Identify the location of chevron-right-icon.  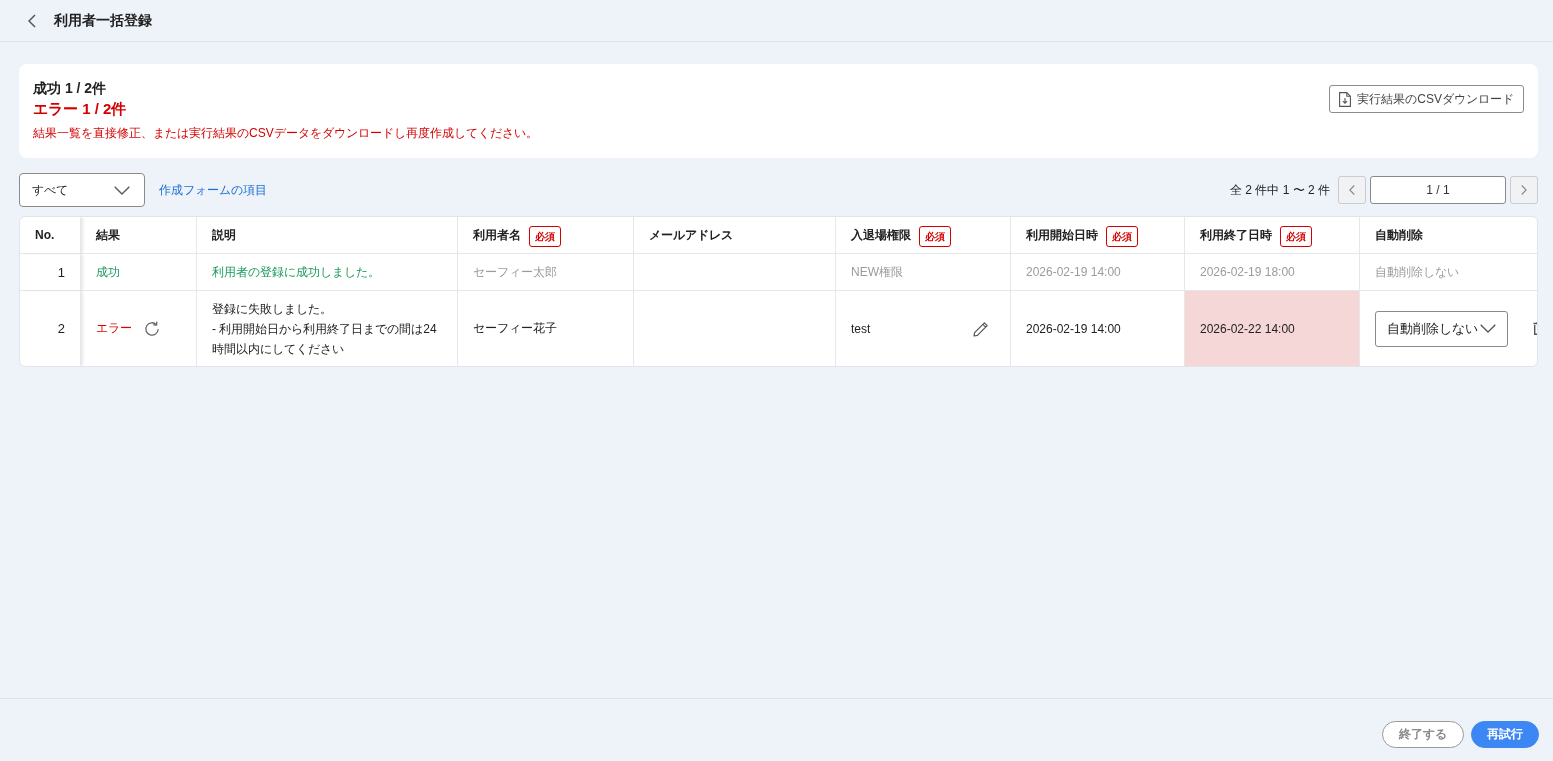
(1524, 190).